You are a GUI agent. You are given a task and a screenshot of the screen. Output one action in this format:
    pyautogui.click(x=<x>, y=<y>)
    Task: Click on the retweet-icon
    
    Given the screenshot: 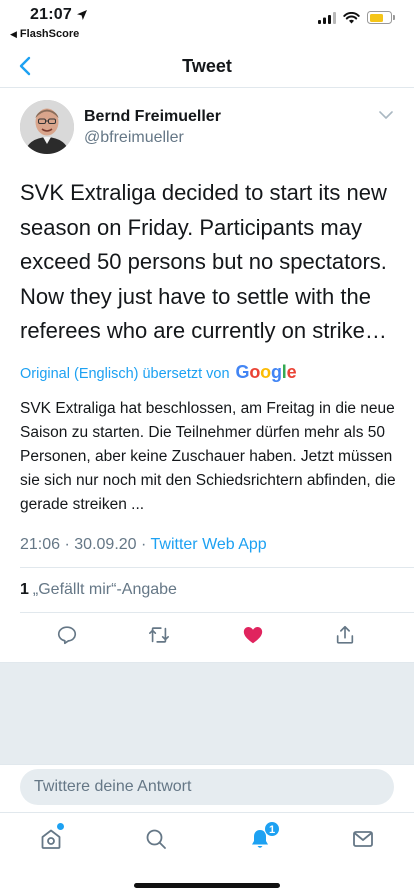 What is the action you would take?
    pyautogui.click(x=159, y=635)
    